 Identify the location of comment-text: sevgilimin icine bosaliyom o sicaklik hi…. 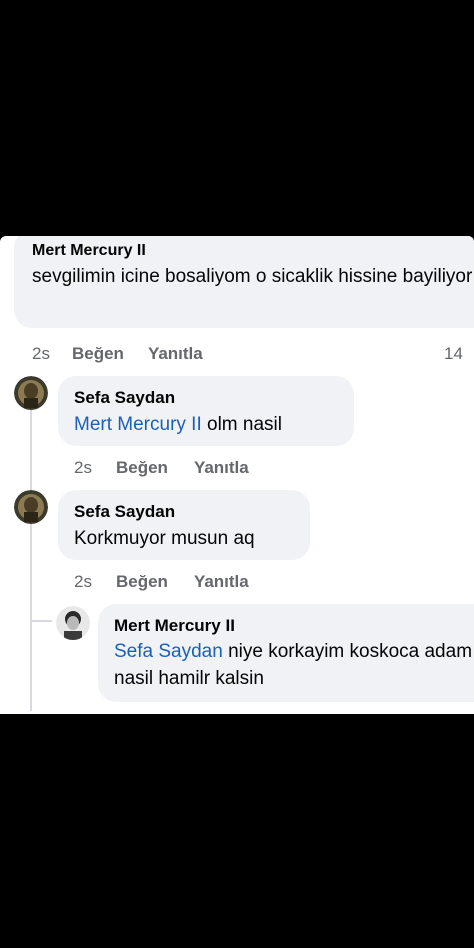
(252, 276).